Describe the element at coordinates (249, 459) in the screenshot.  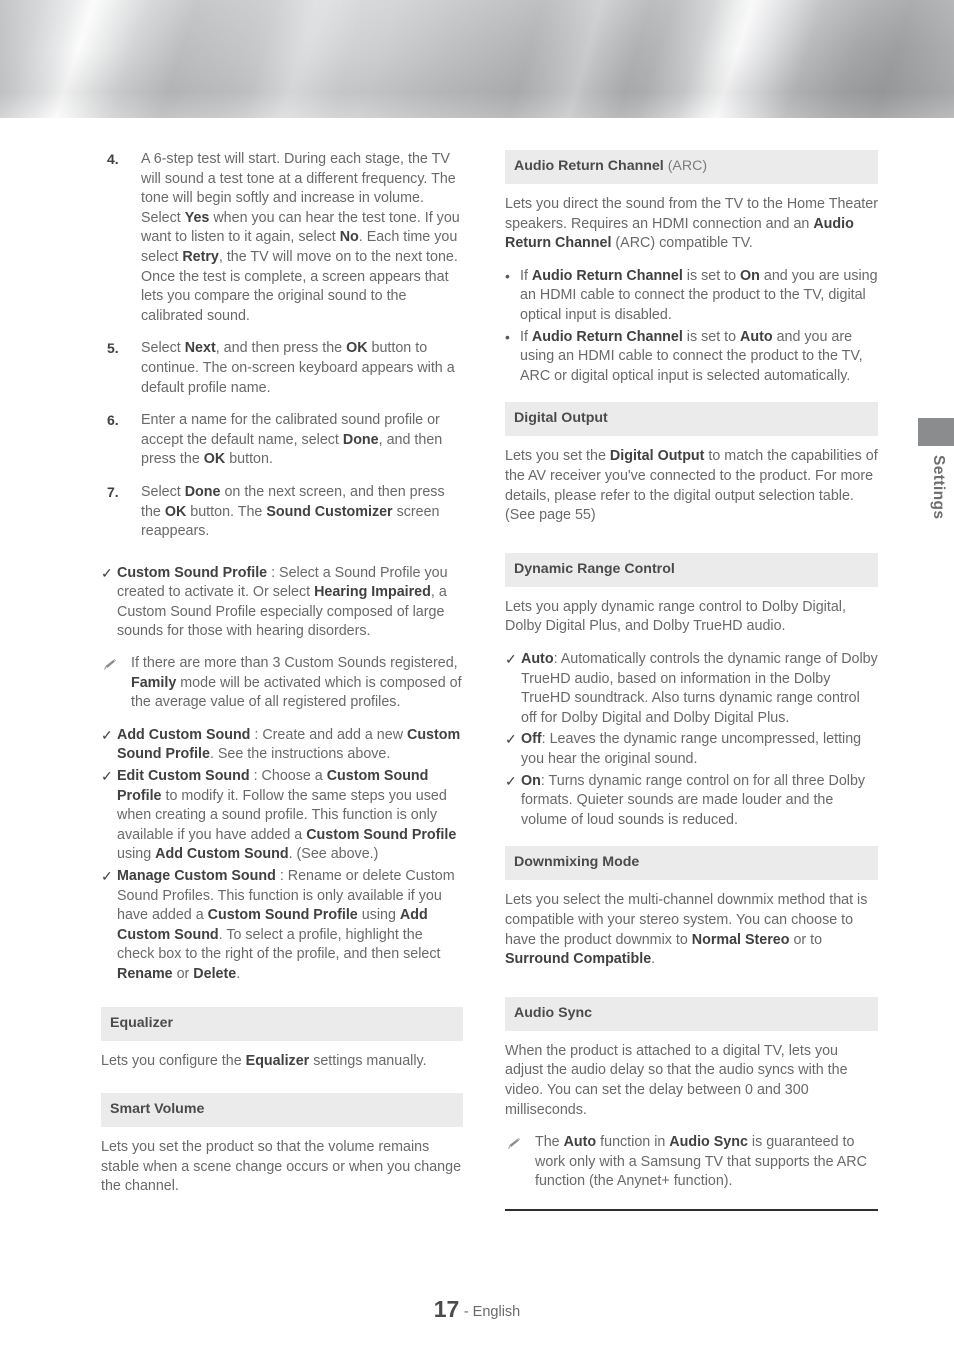
I see `body-text: button.` at that location.